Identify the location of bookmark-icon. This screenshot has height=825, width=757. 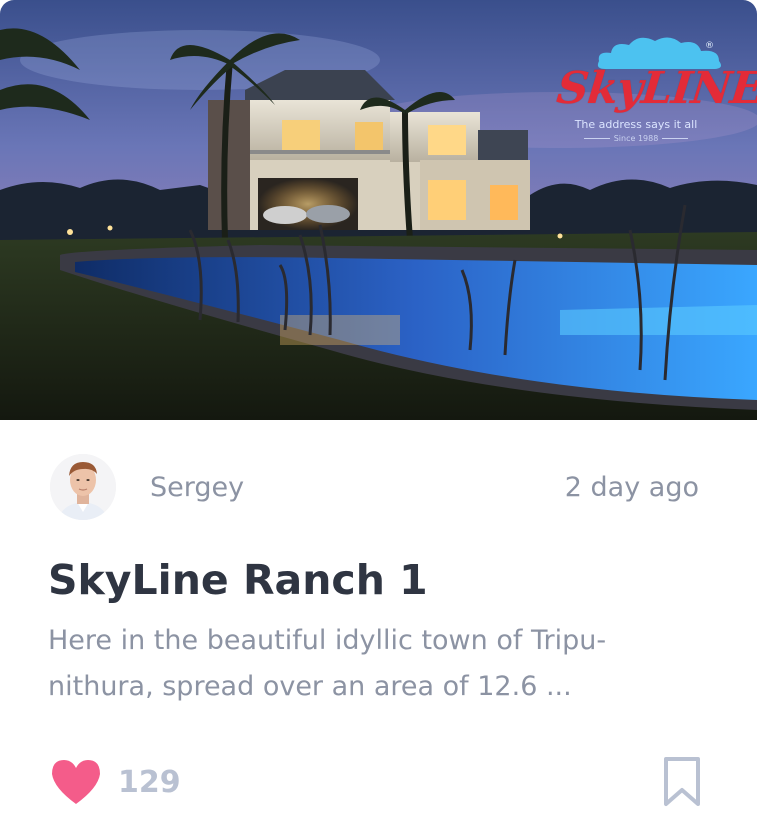
(682, 781).